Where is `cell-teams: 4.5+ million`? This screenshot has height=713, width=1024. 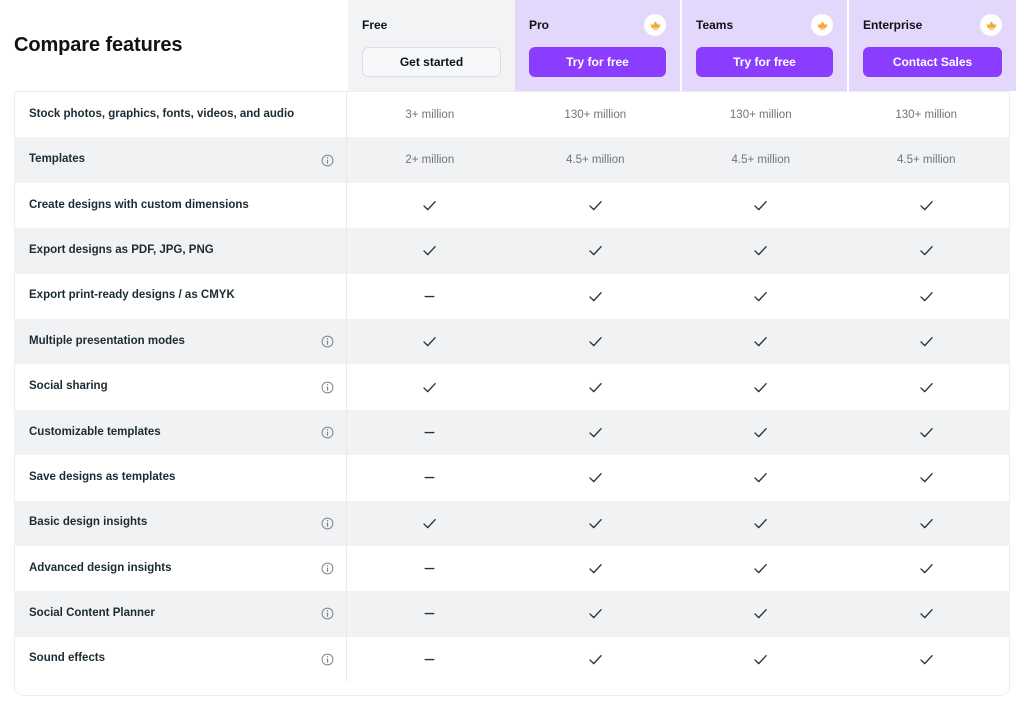
cell-teams: 4.5+ million is located at coordinates (760, 159).